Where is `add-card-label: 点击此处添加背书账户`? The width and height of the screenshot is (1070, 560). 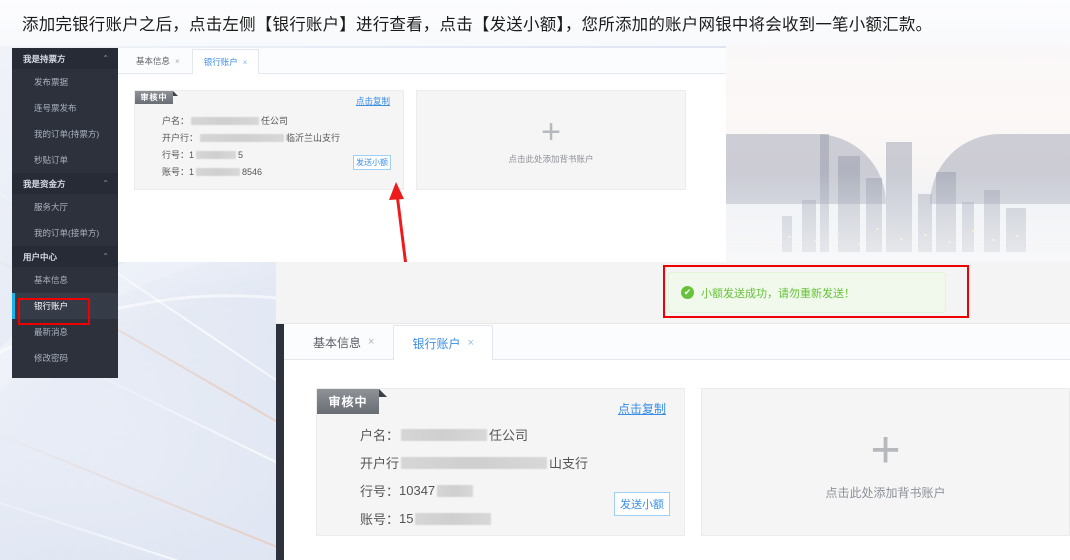 add-card-label: 点击此处添加背书账户 is located at coordinates (885, 492).